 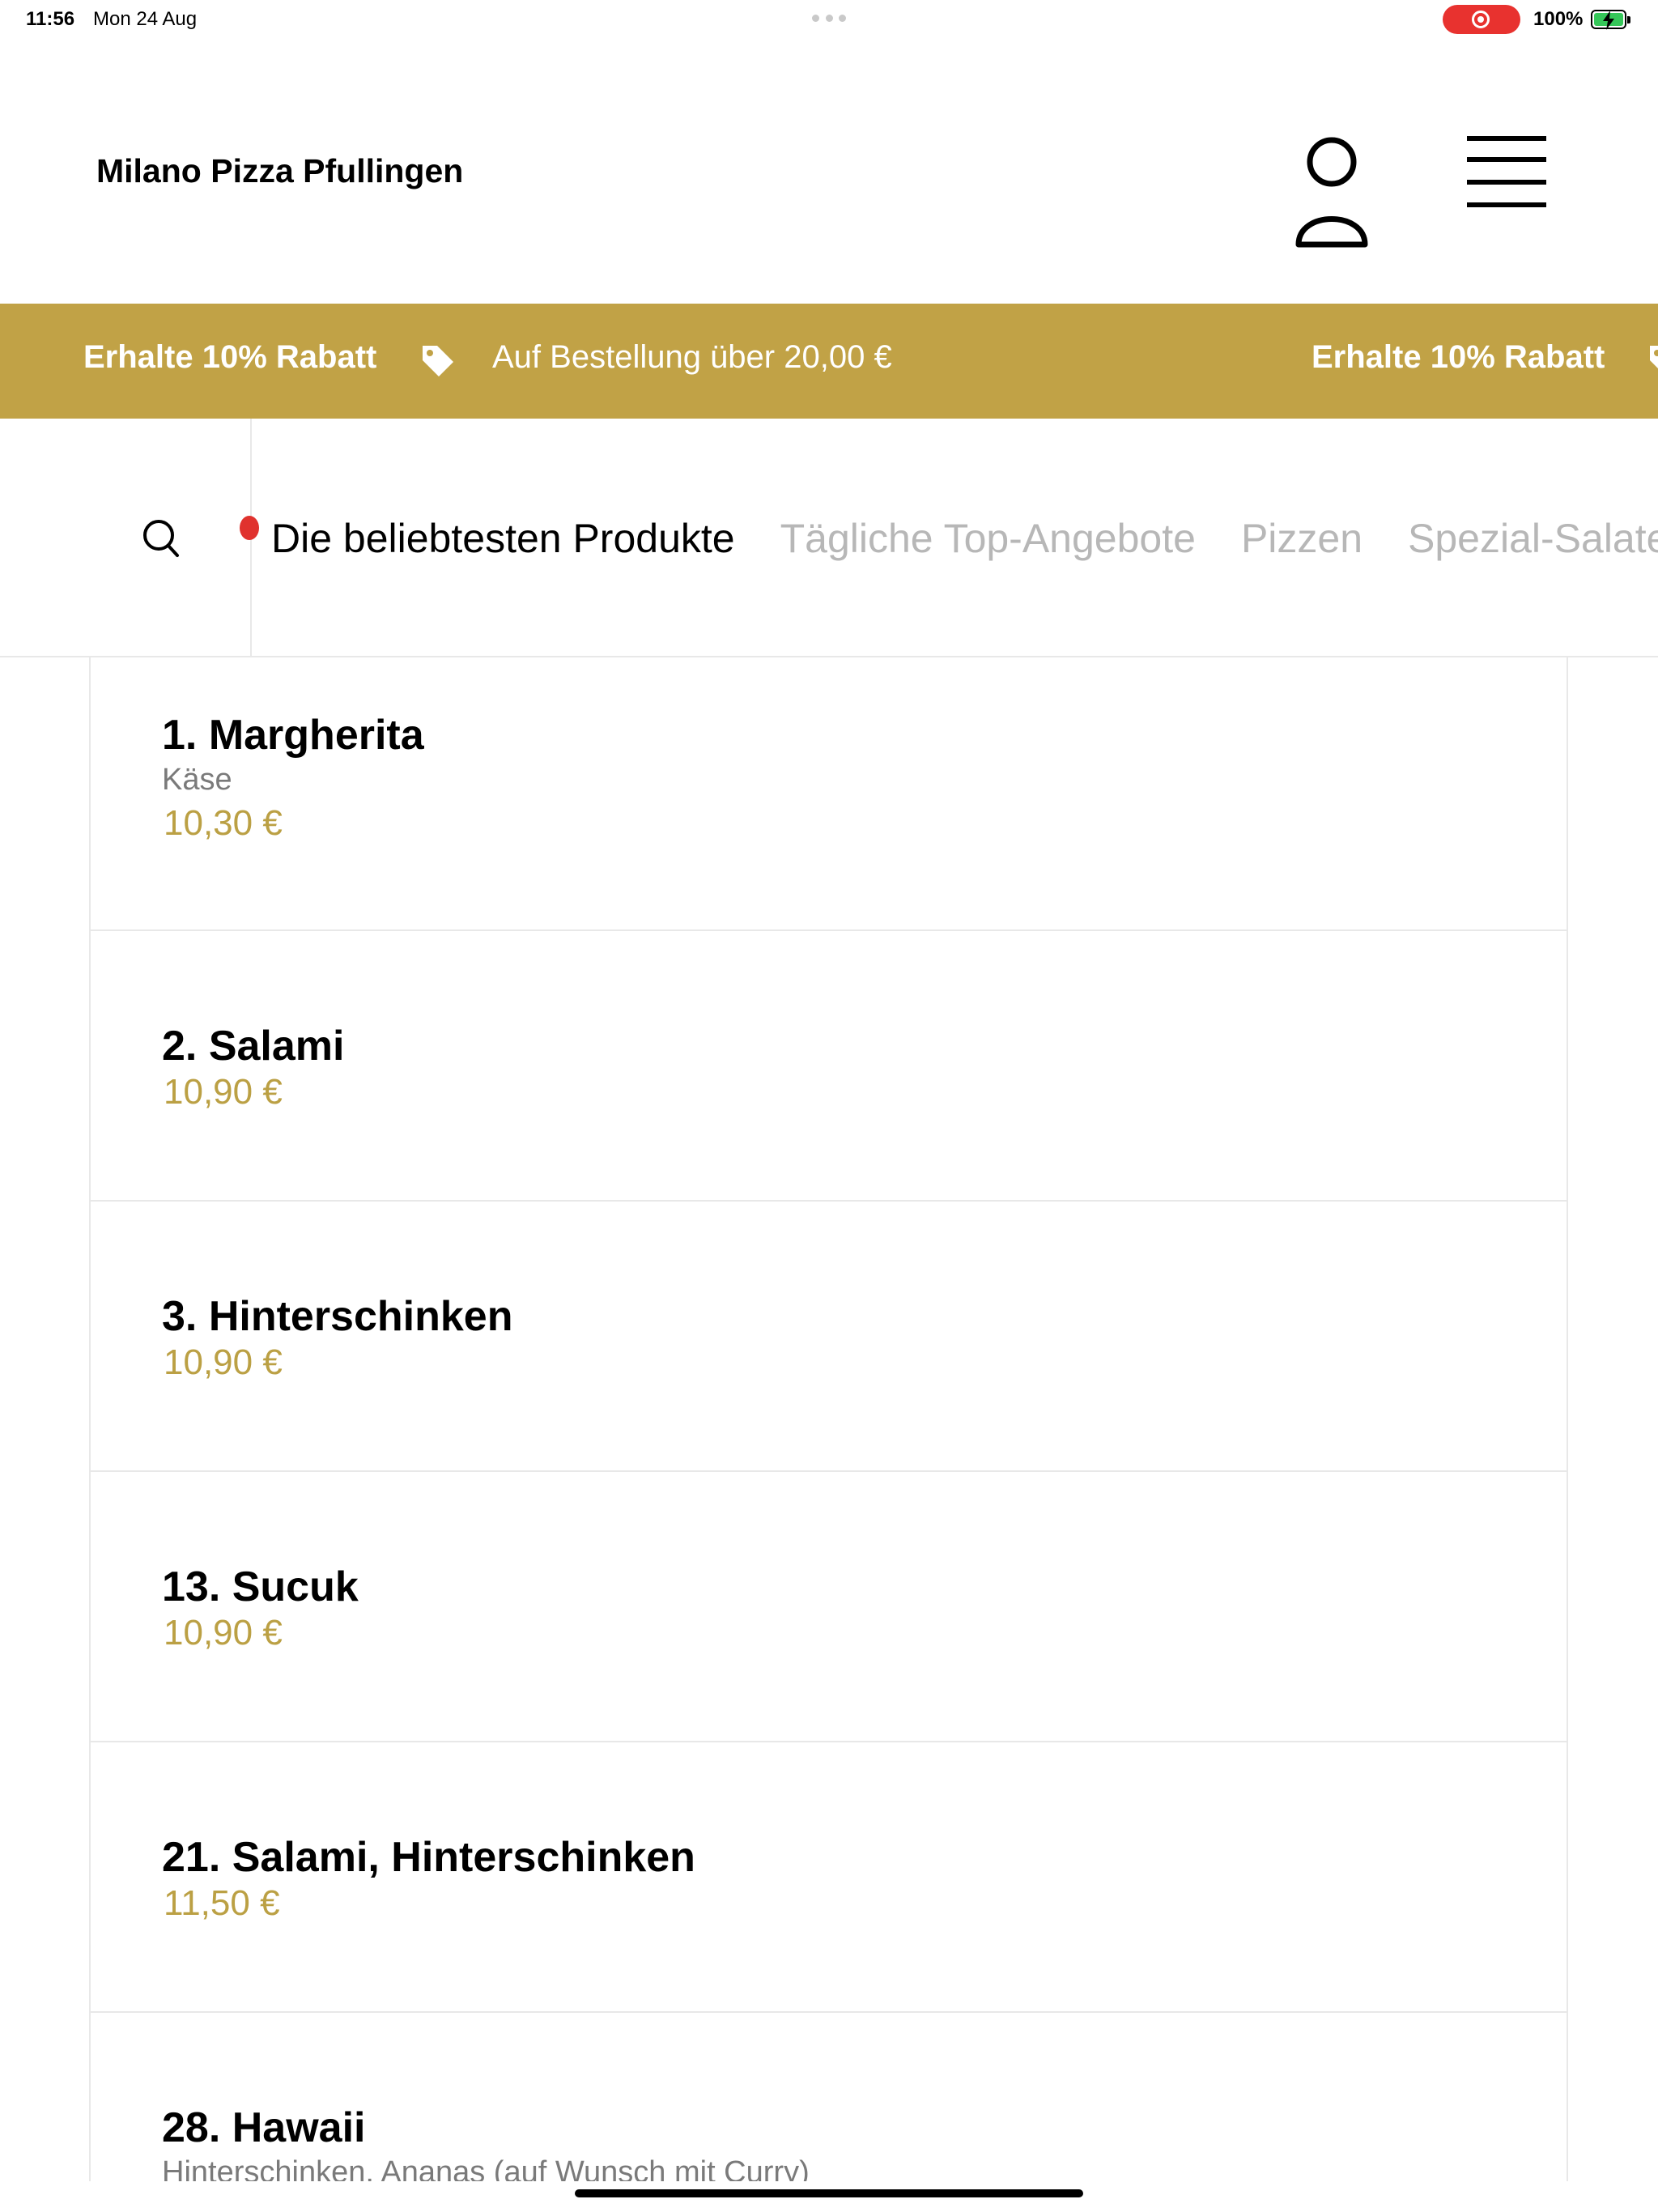 What do you see at coordinates (829, 1067) in the screenshot?
I see `product-card: 2. Salami 10,90 €` at bounding box center [829, 1067].